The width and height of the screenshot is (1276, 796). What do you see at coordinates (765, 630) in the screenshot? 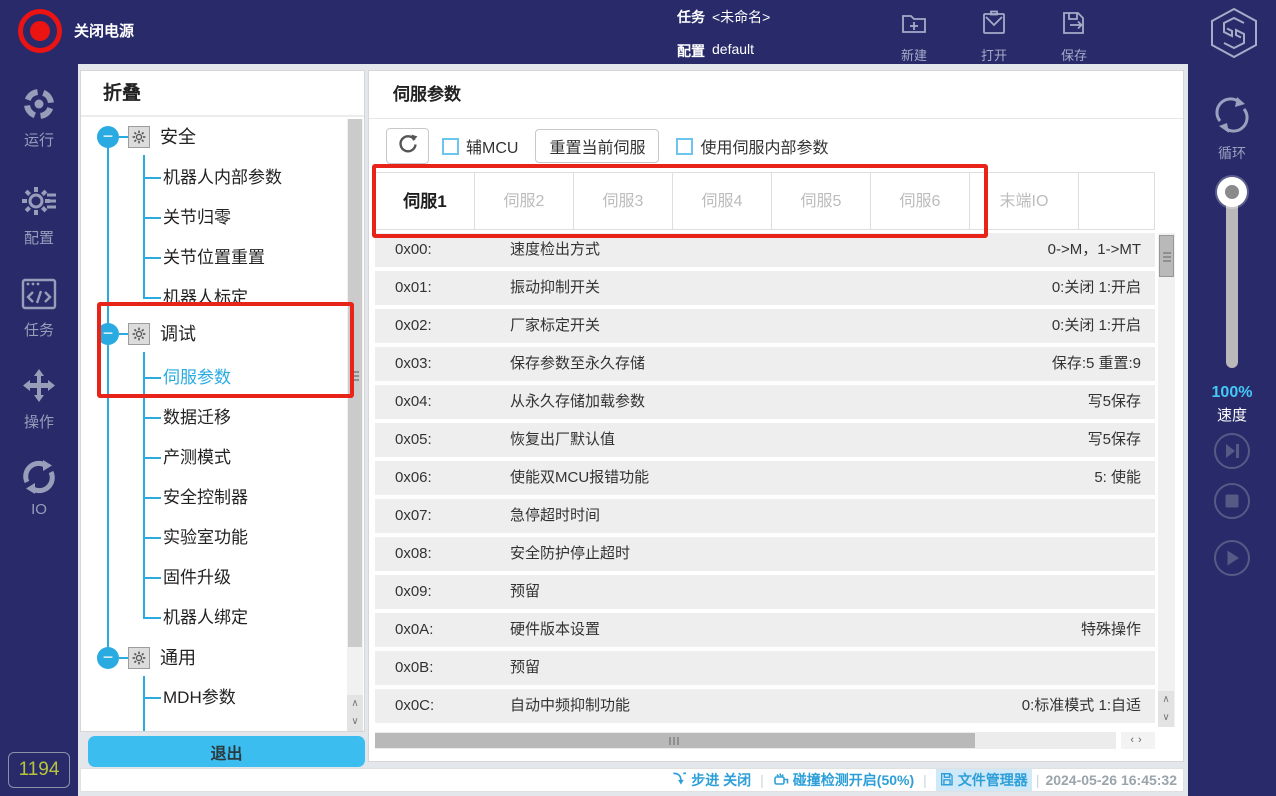
I see `param-row: 0x0A: 硬件版本设置 特殊操作` at bounding box center [765, 630].